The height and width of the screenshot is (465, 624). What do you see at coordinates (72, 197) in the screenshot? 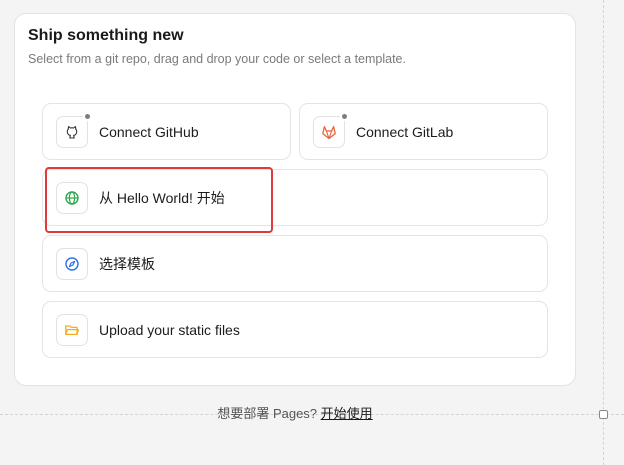
I see `globe-icon` at bounding box center [72, 197].